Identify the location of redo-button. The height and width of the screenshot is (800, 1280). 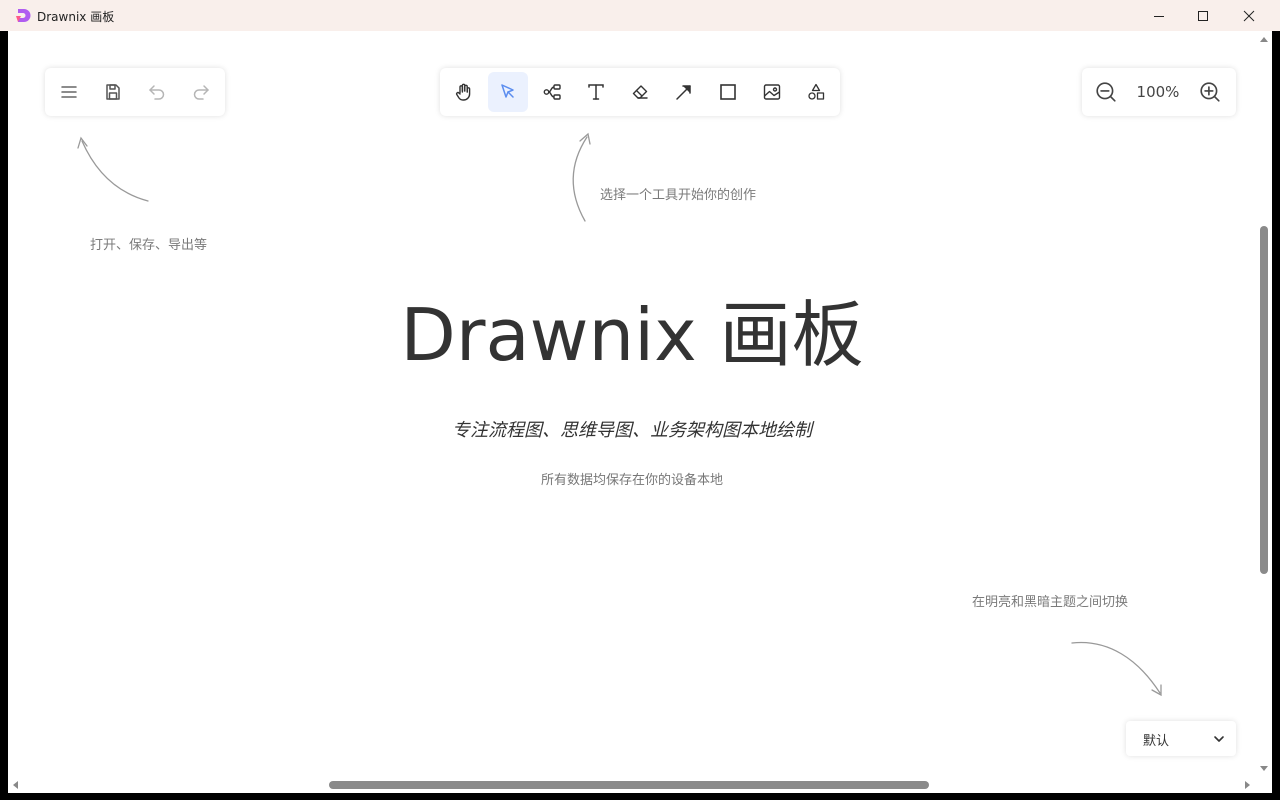
(201, 92).